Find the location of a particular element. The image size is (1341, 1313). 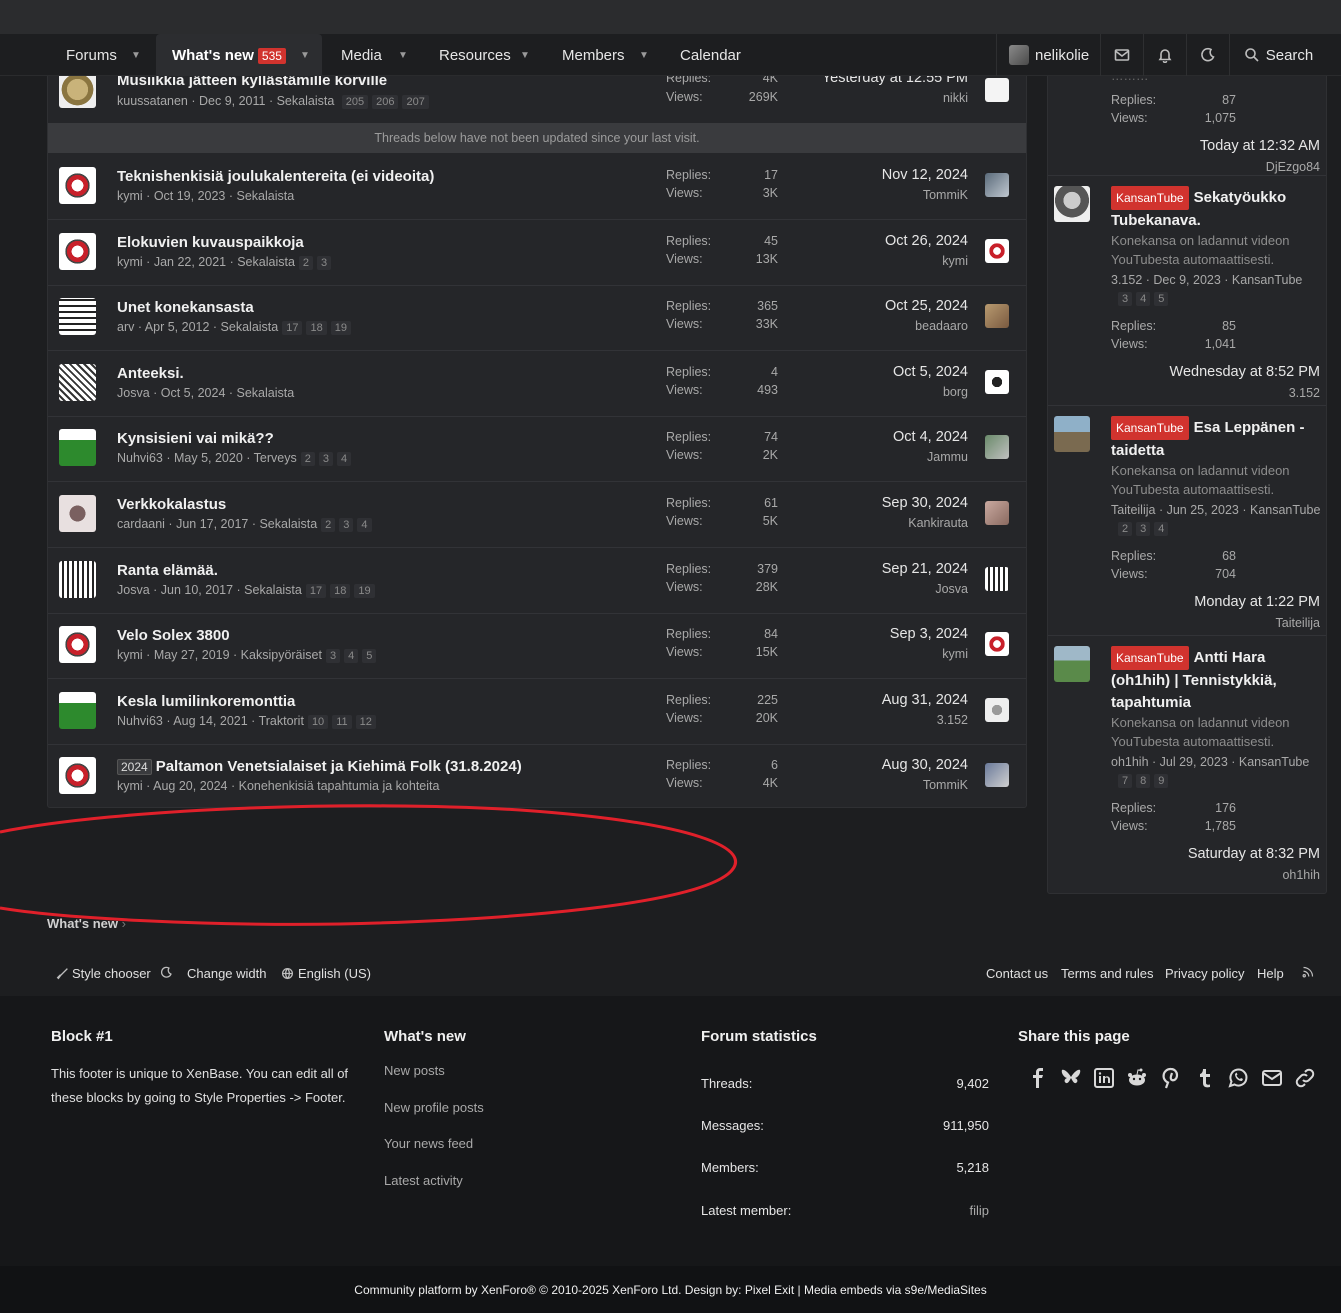

inbox-button is located at coordinates (1121, 55).